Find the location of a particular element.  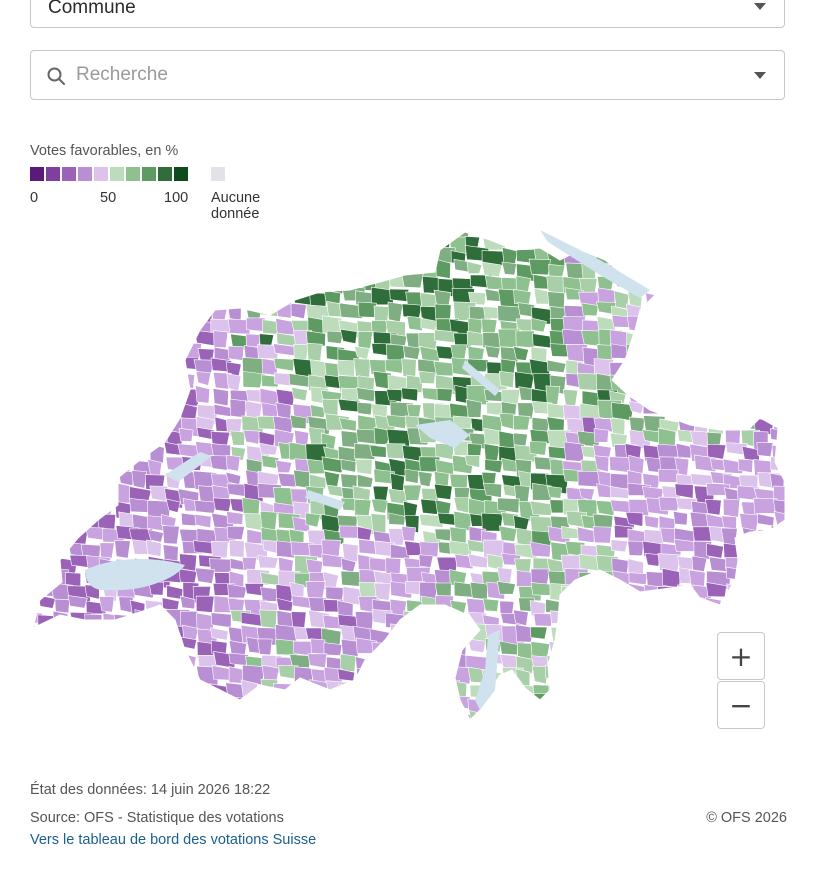

search-select: Recherche is located at coordinates (407, 75).